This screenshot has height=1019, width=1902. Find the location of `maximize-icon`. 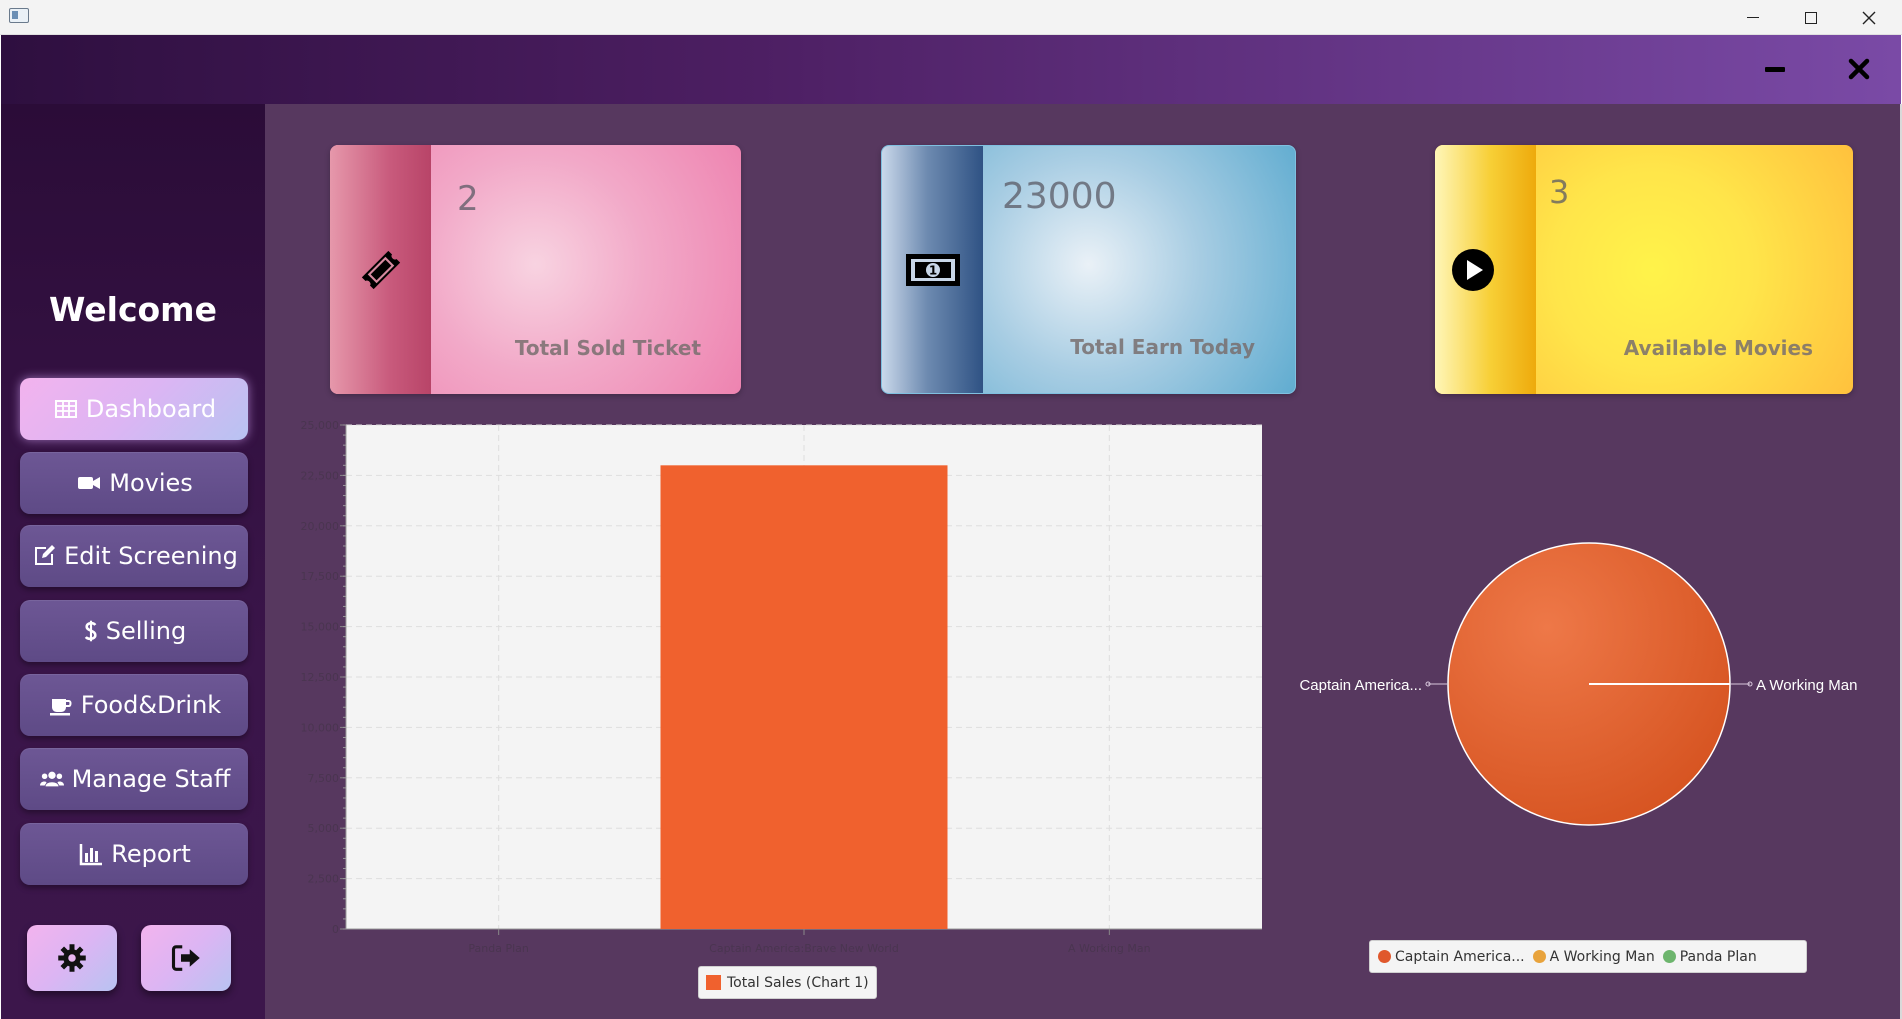

maximize-icon is located at coordinates (1811, 17).